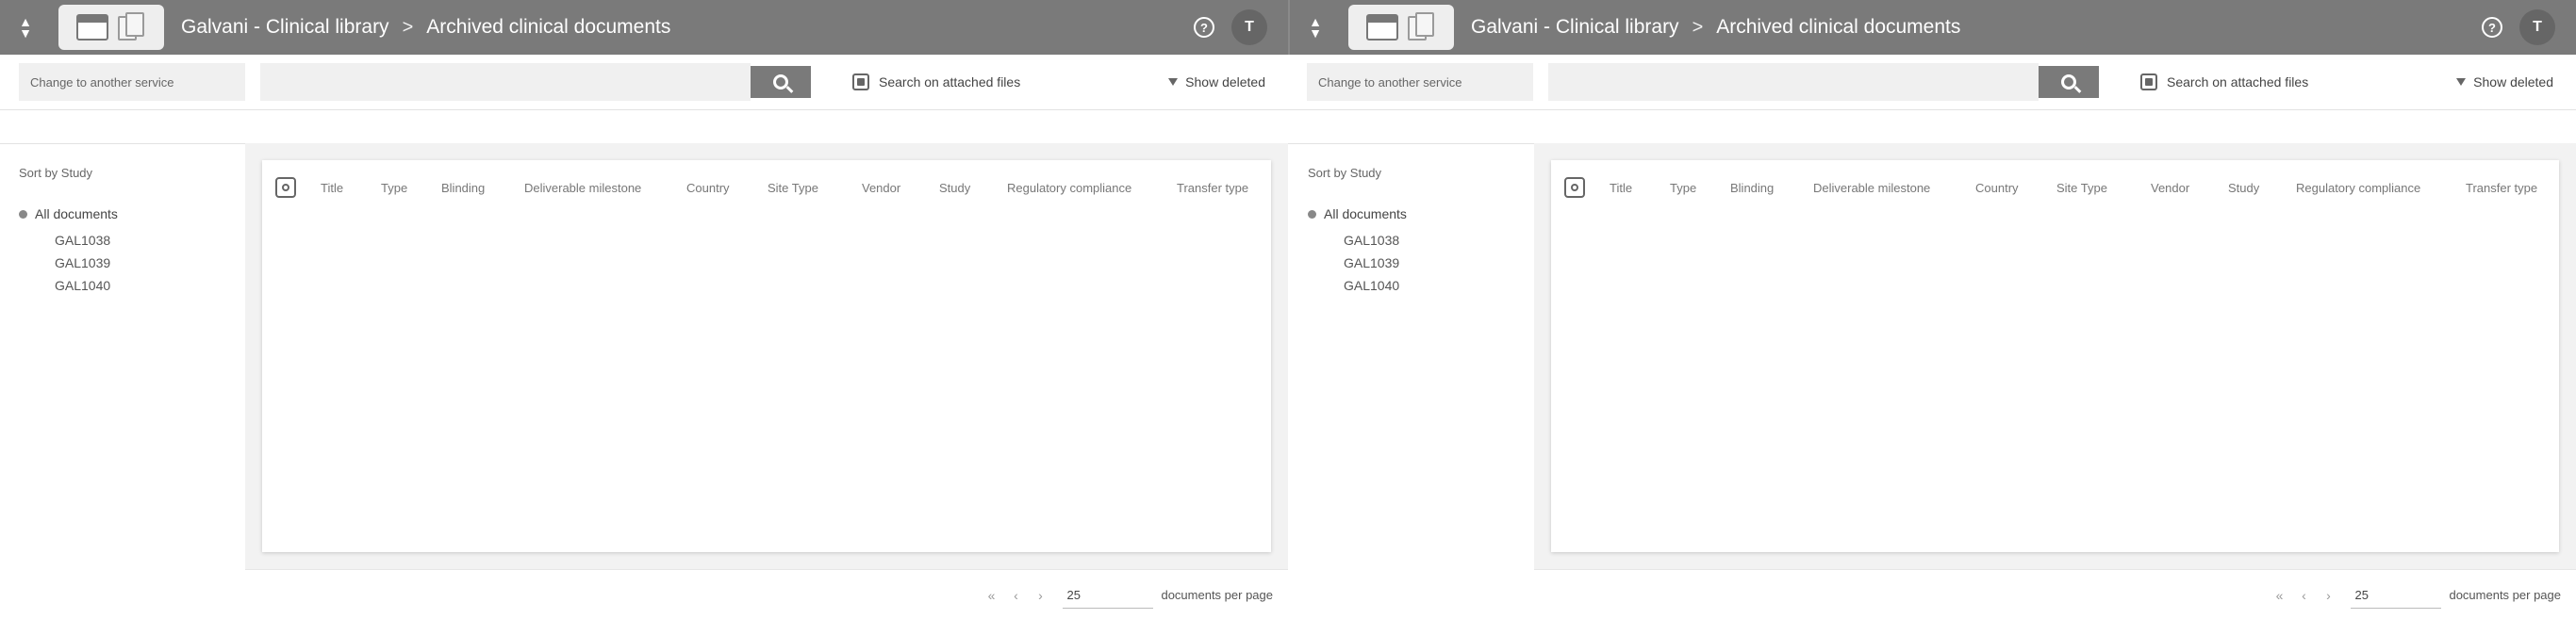 Image resolution: width=2576 pixels, height=619 pixels. I want to click on search-icon, so click(2068, 82).